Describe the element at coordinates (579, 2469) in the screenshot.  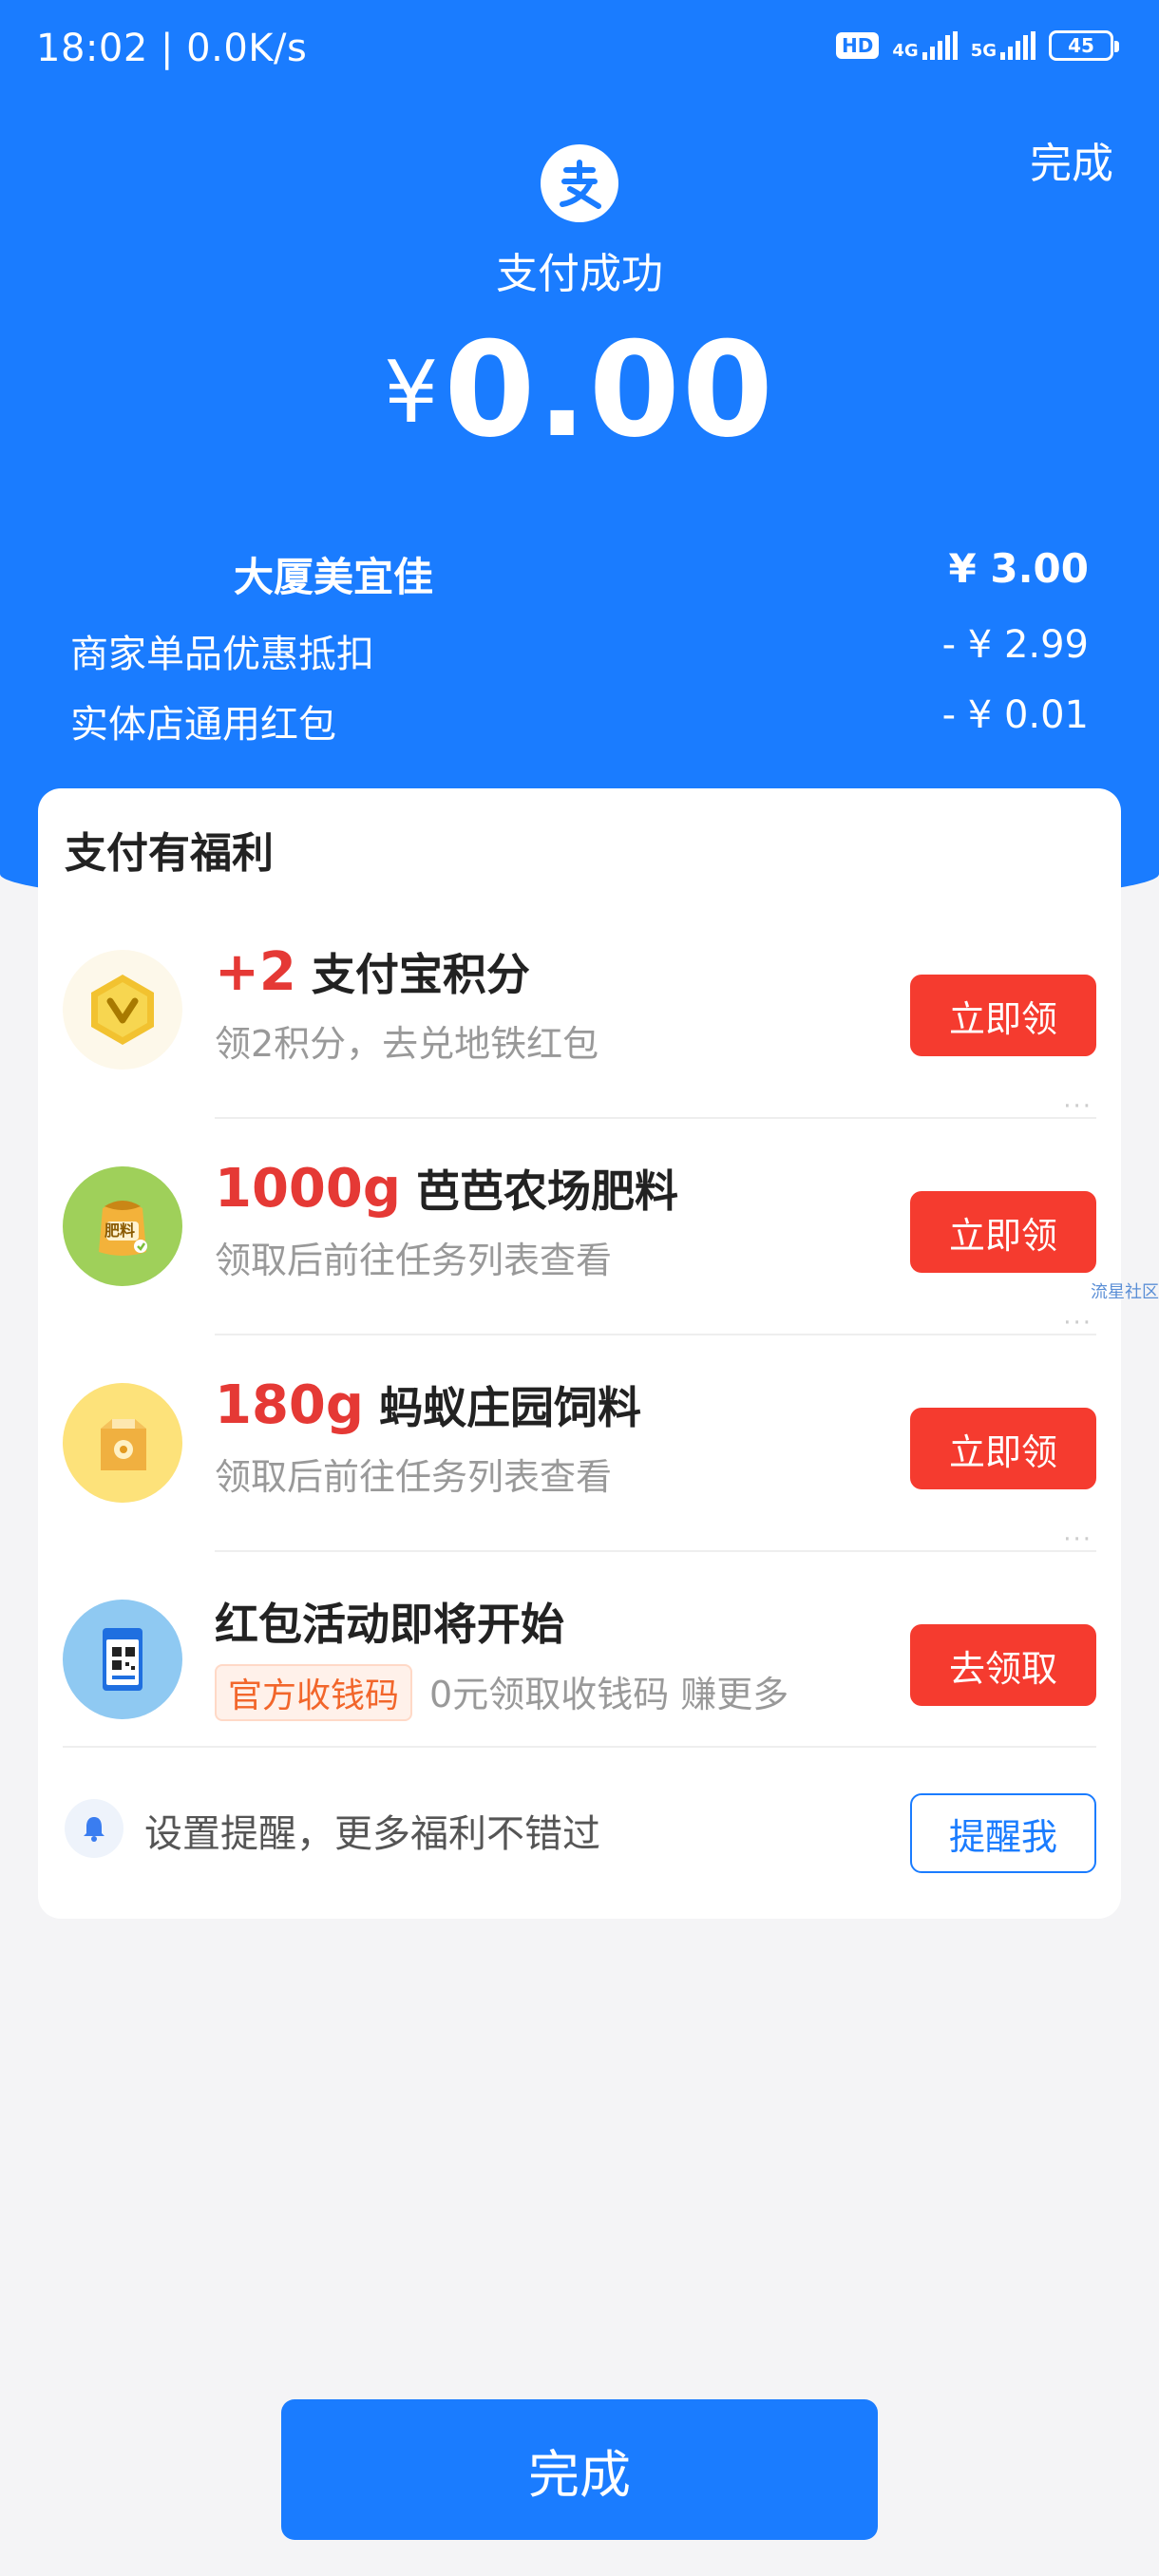
I see `done-button: 完成` at that location.